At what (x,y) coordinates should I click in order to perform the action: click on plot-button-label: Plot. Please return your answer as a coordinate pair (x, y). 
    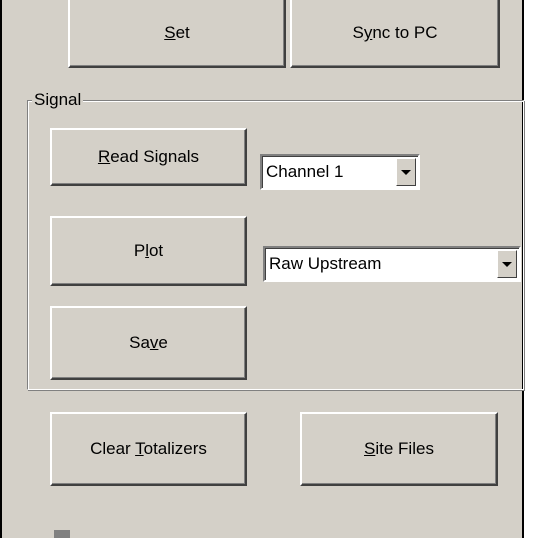
    Looking at the image, I should click on (148, 250).